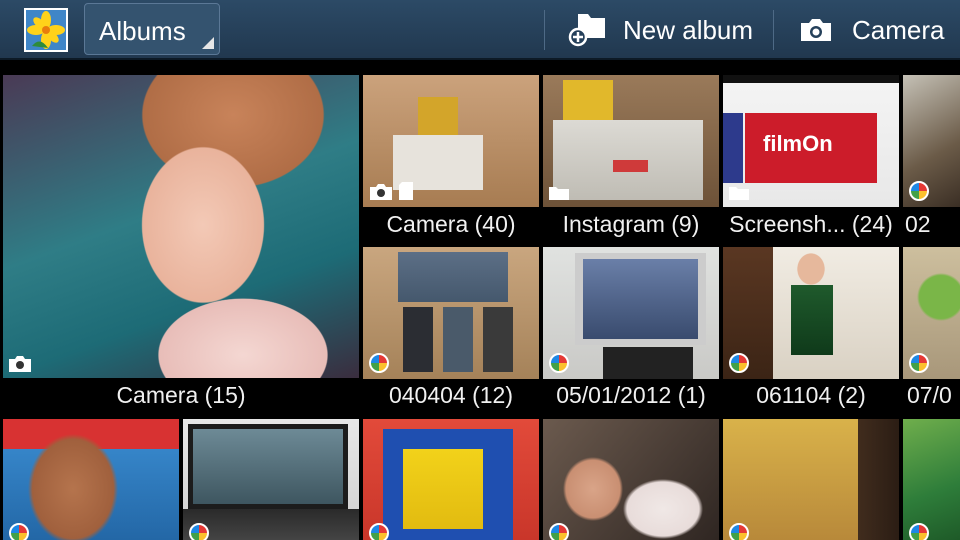 This screenshot has height=540, width=960. I want to click on albums-dropdown: Albums, so click(152, 29).